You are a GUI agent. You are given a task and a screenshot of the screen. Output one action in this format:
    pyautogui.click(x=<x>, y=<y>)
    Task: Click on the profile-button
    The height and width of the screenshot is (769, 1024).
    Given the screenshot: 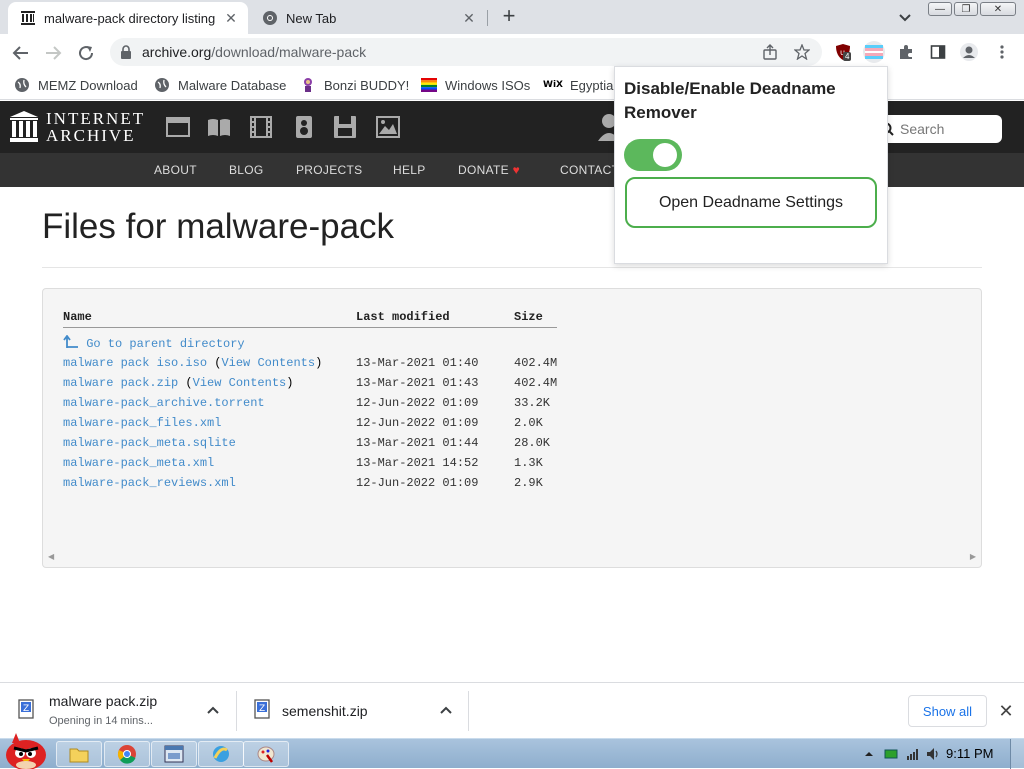 What is the action you would take?
    pyautogui.click(x=969, y=52)
    